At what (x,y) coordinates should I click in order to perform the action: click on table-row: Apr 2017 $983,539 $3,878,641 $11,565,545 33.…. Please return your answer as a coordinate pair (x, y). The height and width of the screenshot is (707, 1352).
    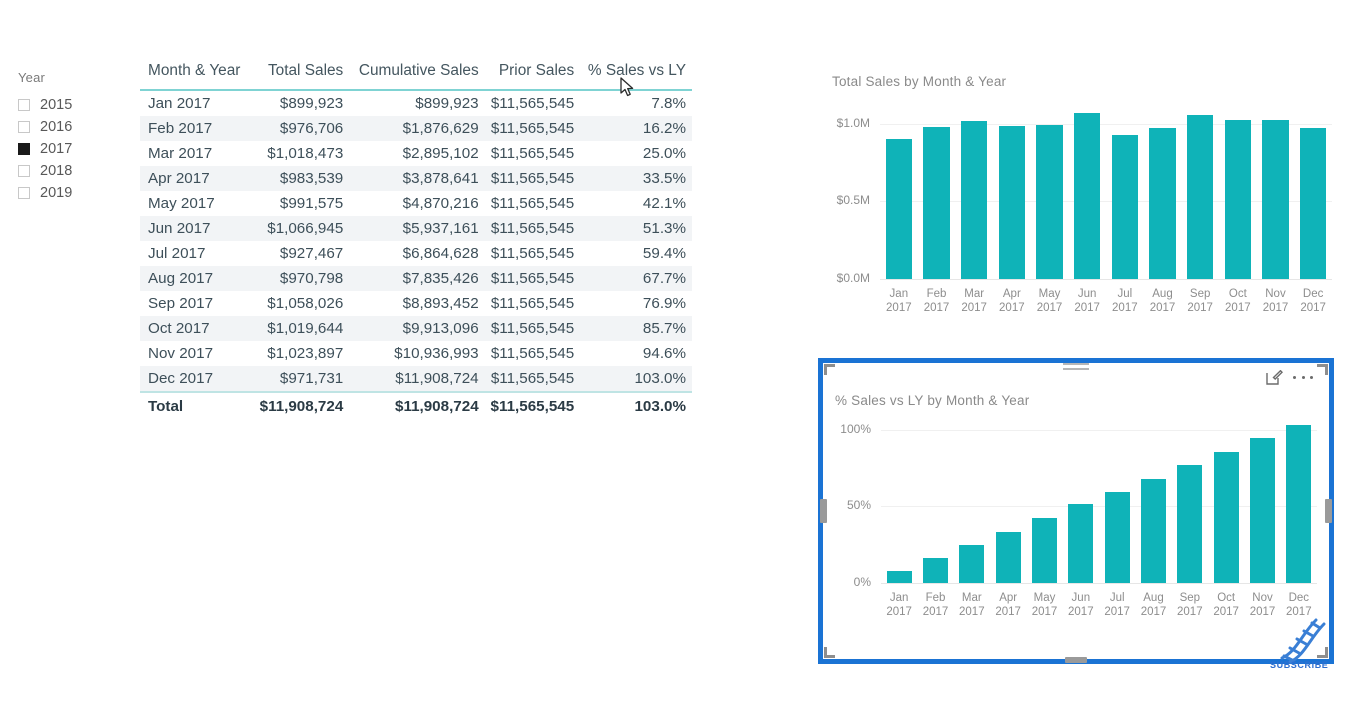
    Looking at the image, I should click on (416, 178).